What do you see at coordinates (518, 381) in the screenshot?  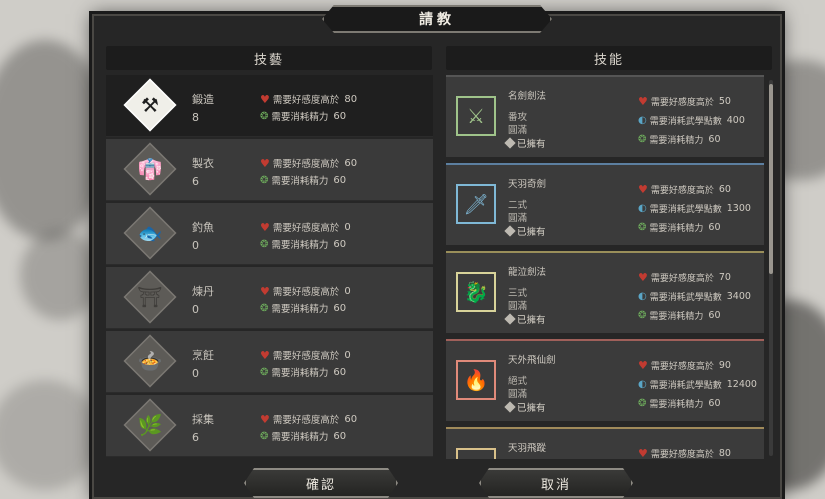 I see `skill-tier: 絕式` at bounding box center [518, 381].